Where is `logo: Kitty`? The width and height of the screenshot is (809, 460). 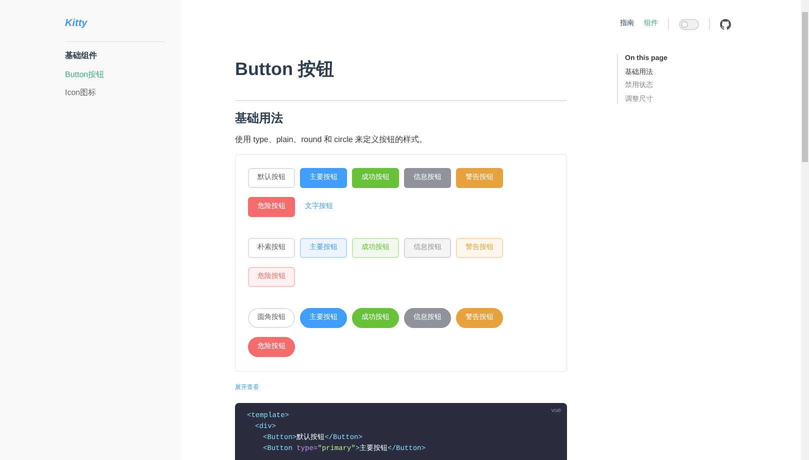 logo: Kitty is located at coordinates (76, 23).